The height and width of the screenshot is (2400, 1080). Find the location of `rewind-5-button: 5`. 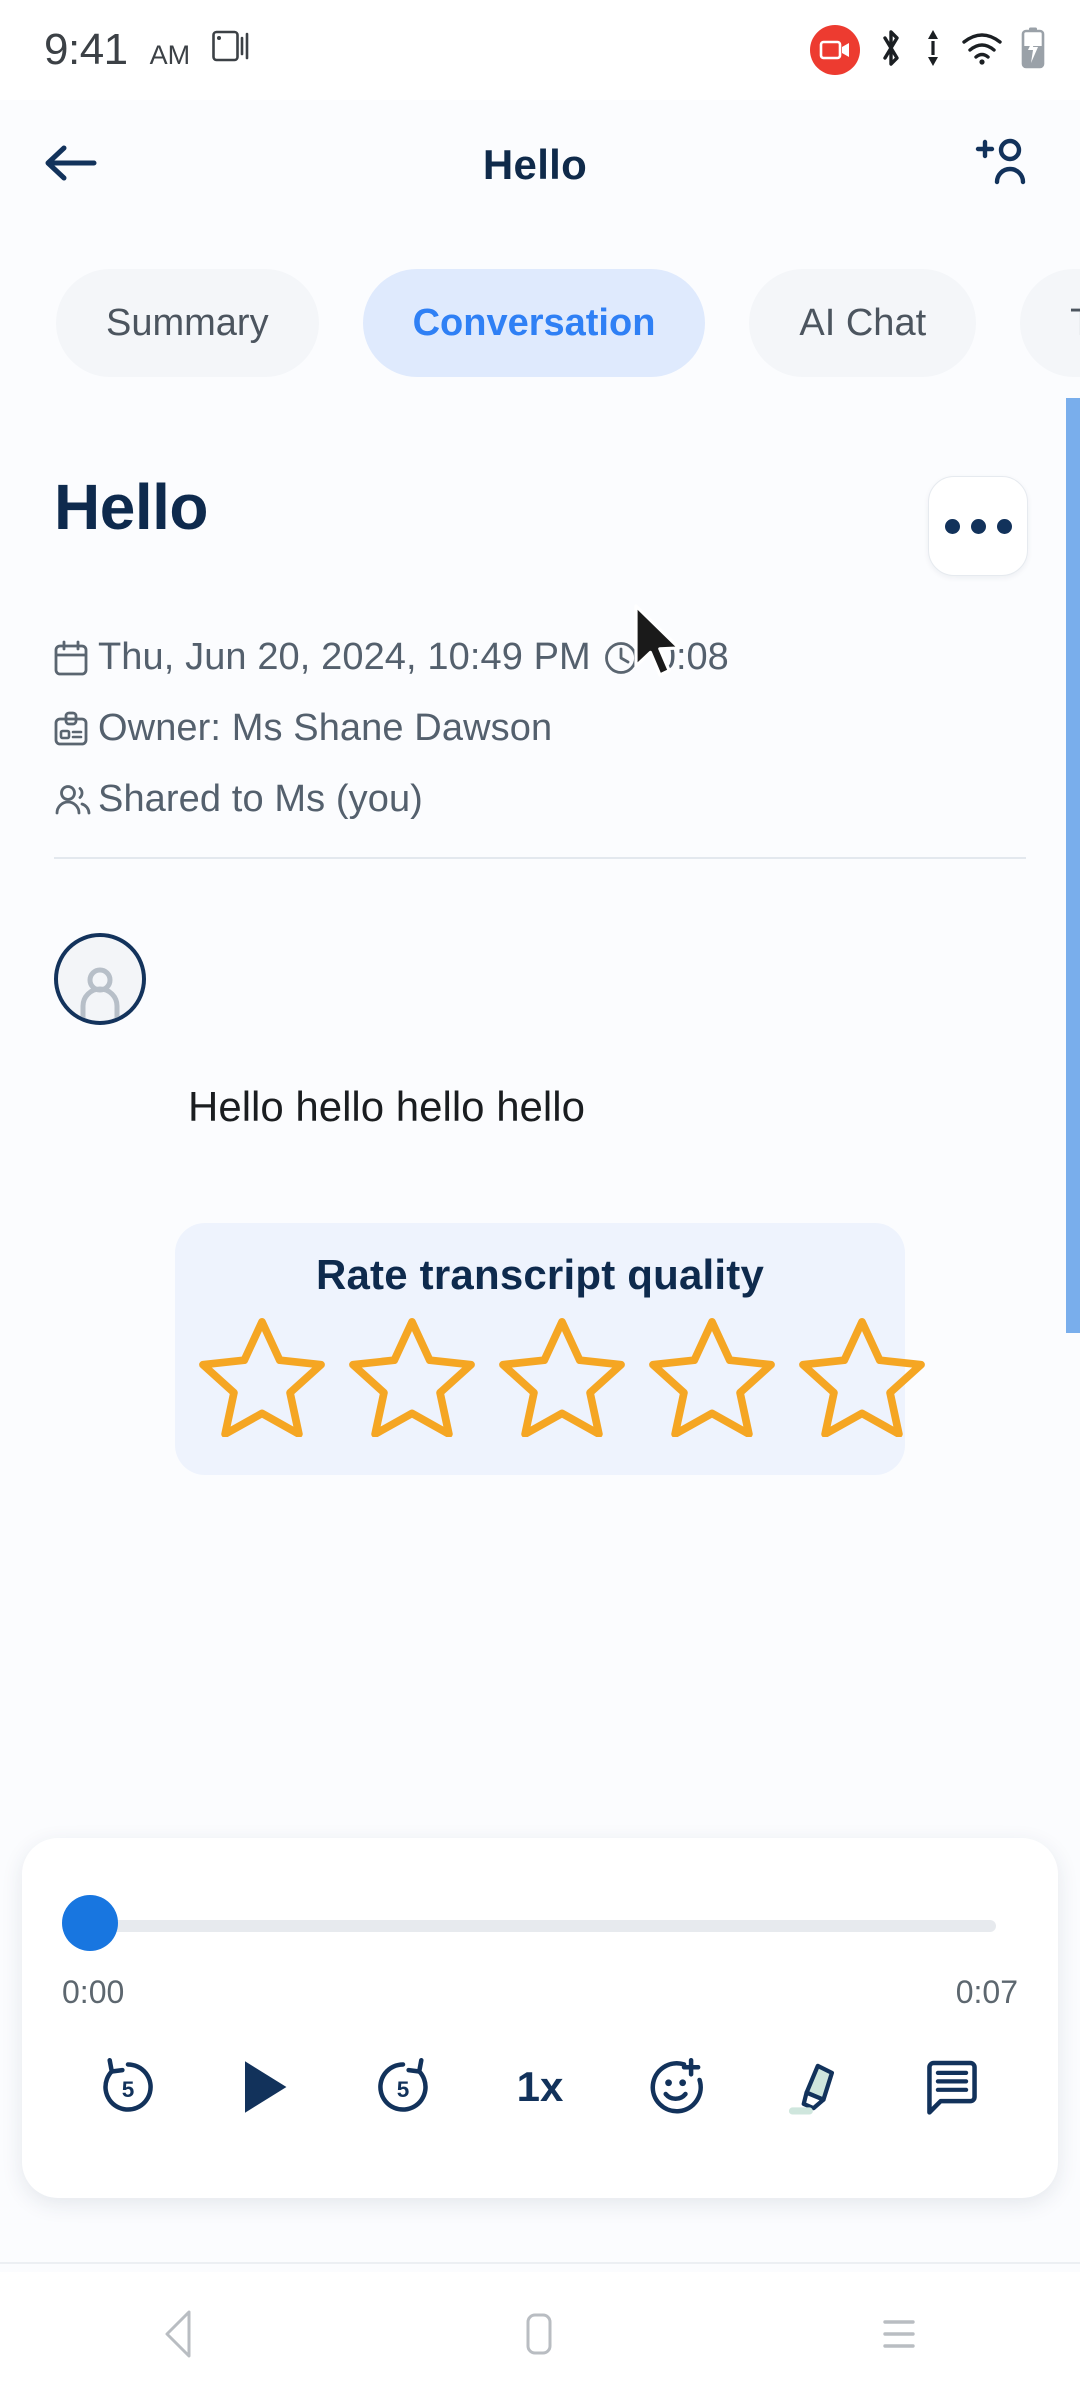

rewind-5-button: 5 is located at coordinates (128, 2087).